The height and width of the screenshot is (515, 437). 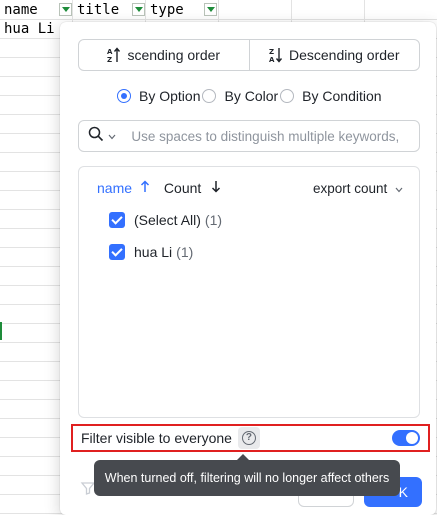 What do you see at coordinates (406, 438) in the screenshot?
I see `filter-visibility-toggle` at bounding box center [406, 438].